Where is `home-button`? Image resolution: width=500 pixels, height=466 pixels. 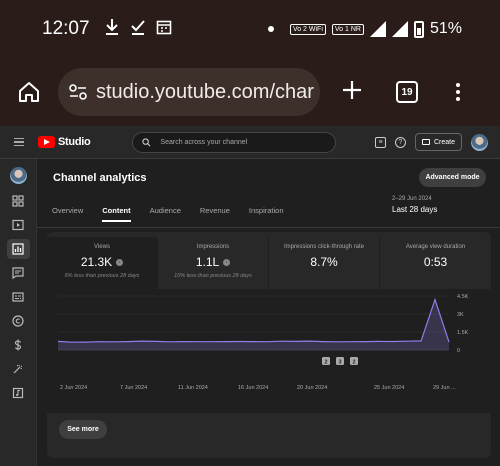 home-button is located at coordinates (29, 92).